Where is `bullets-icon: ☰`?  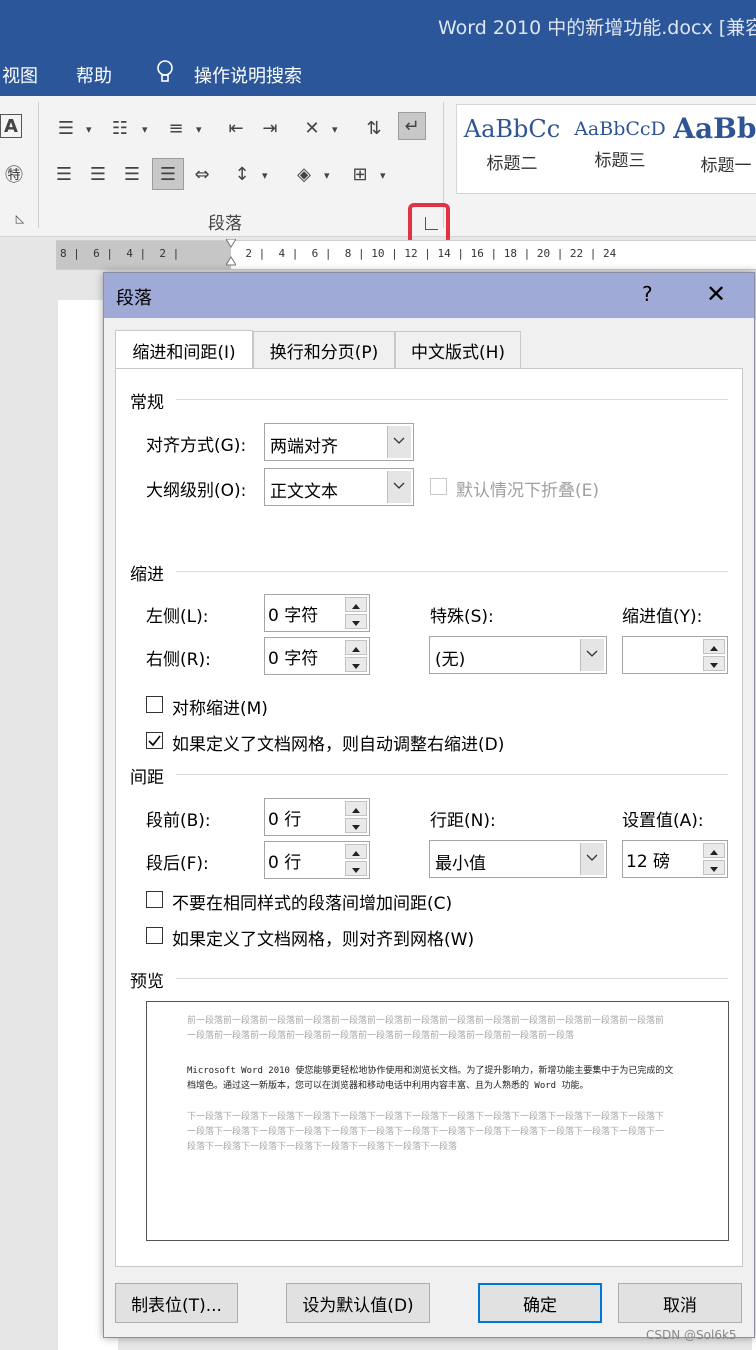
bullets-icon: ☰ is located at coordinates (66, 128).